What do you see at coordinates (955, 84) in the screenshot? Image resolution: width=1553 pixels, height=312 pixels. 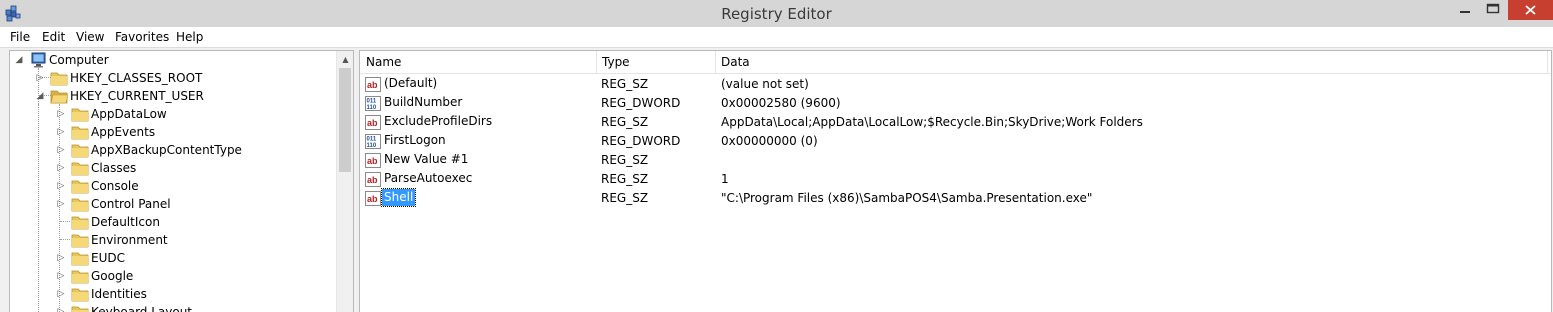 I see `value-row: ab (Default) REG_SZ (value not set)` at bounding box center [955, 84].